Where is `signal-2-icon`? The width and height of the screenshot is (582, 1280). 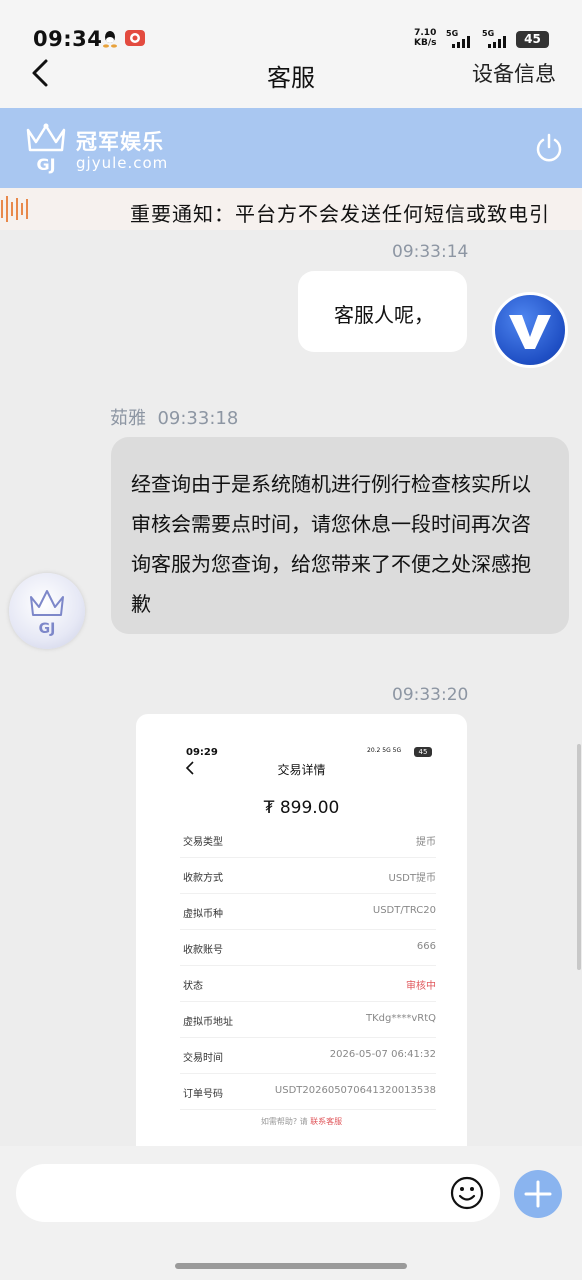
signal-2-icon is located at coordinates (497, 42).